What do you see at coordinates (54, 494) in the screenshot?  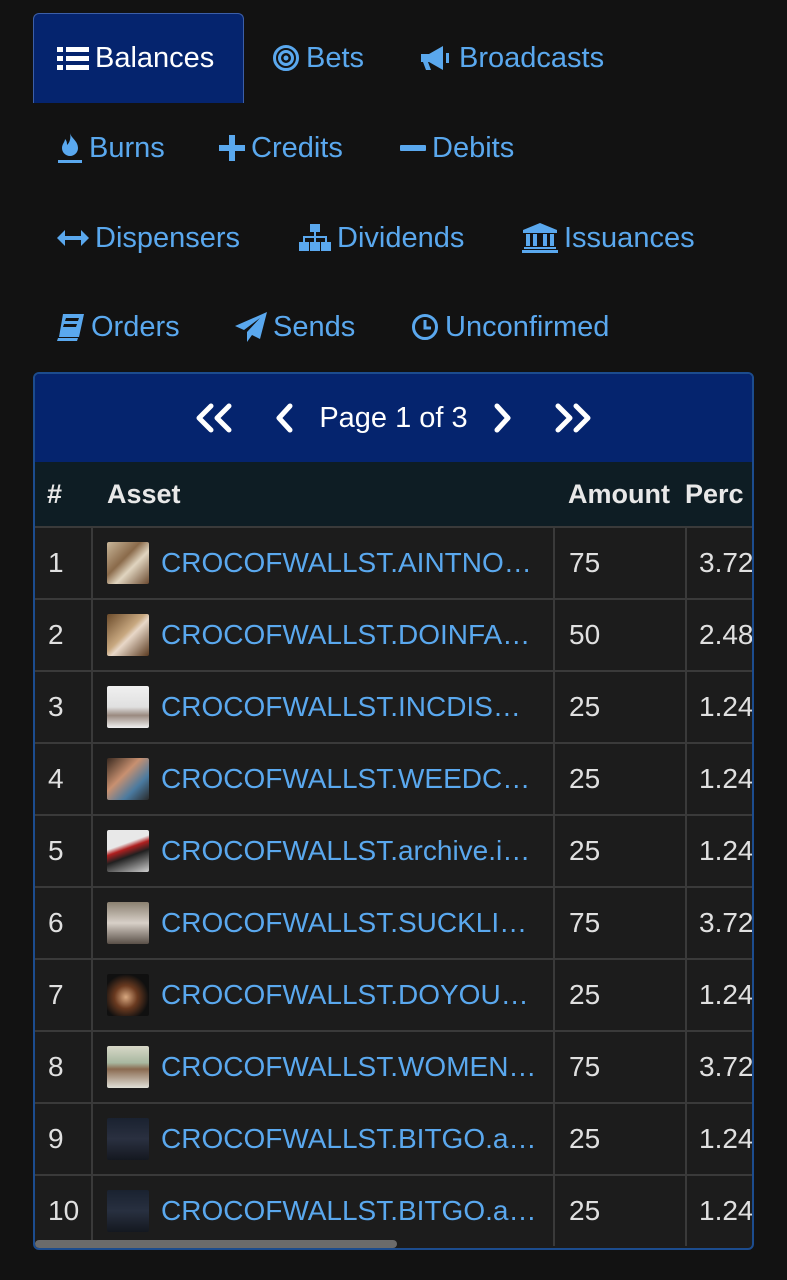 I see `column-header-num: #` at bounding box center [54, 494].